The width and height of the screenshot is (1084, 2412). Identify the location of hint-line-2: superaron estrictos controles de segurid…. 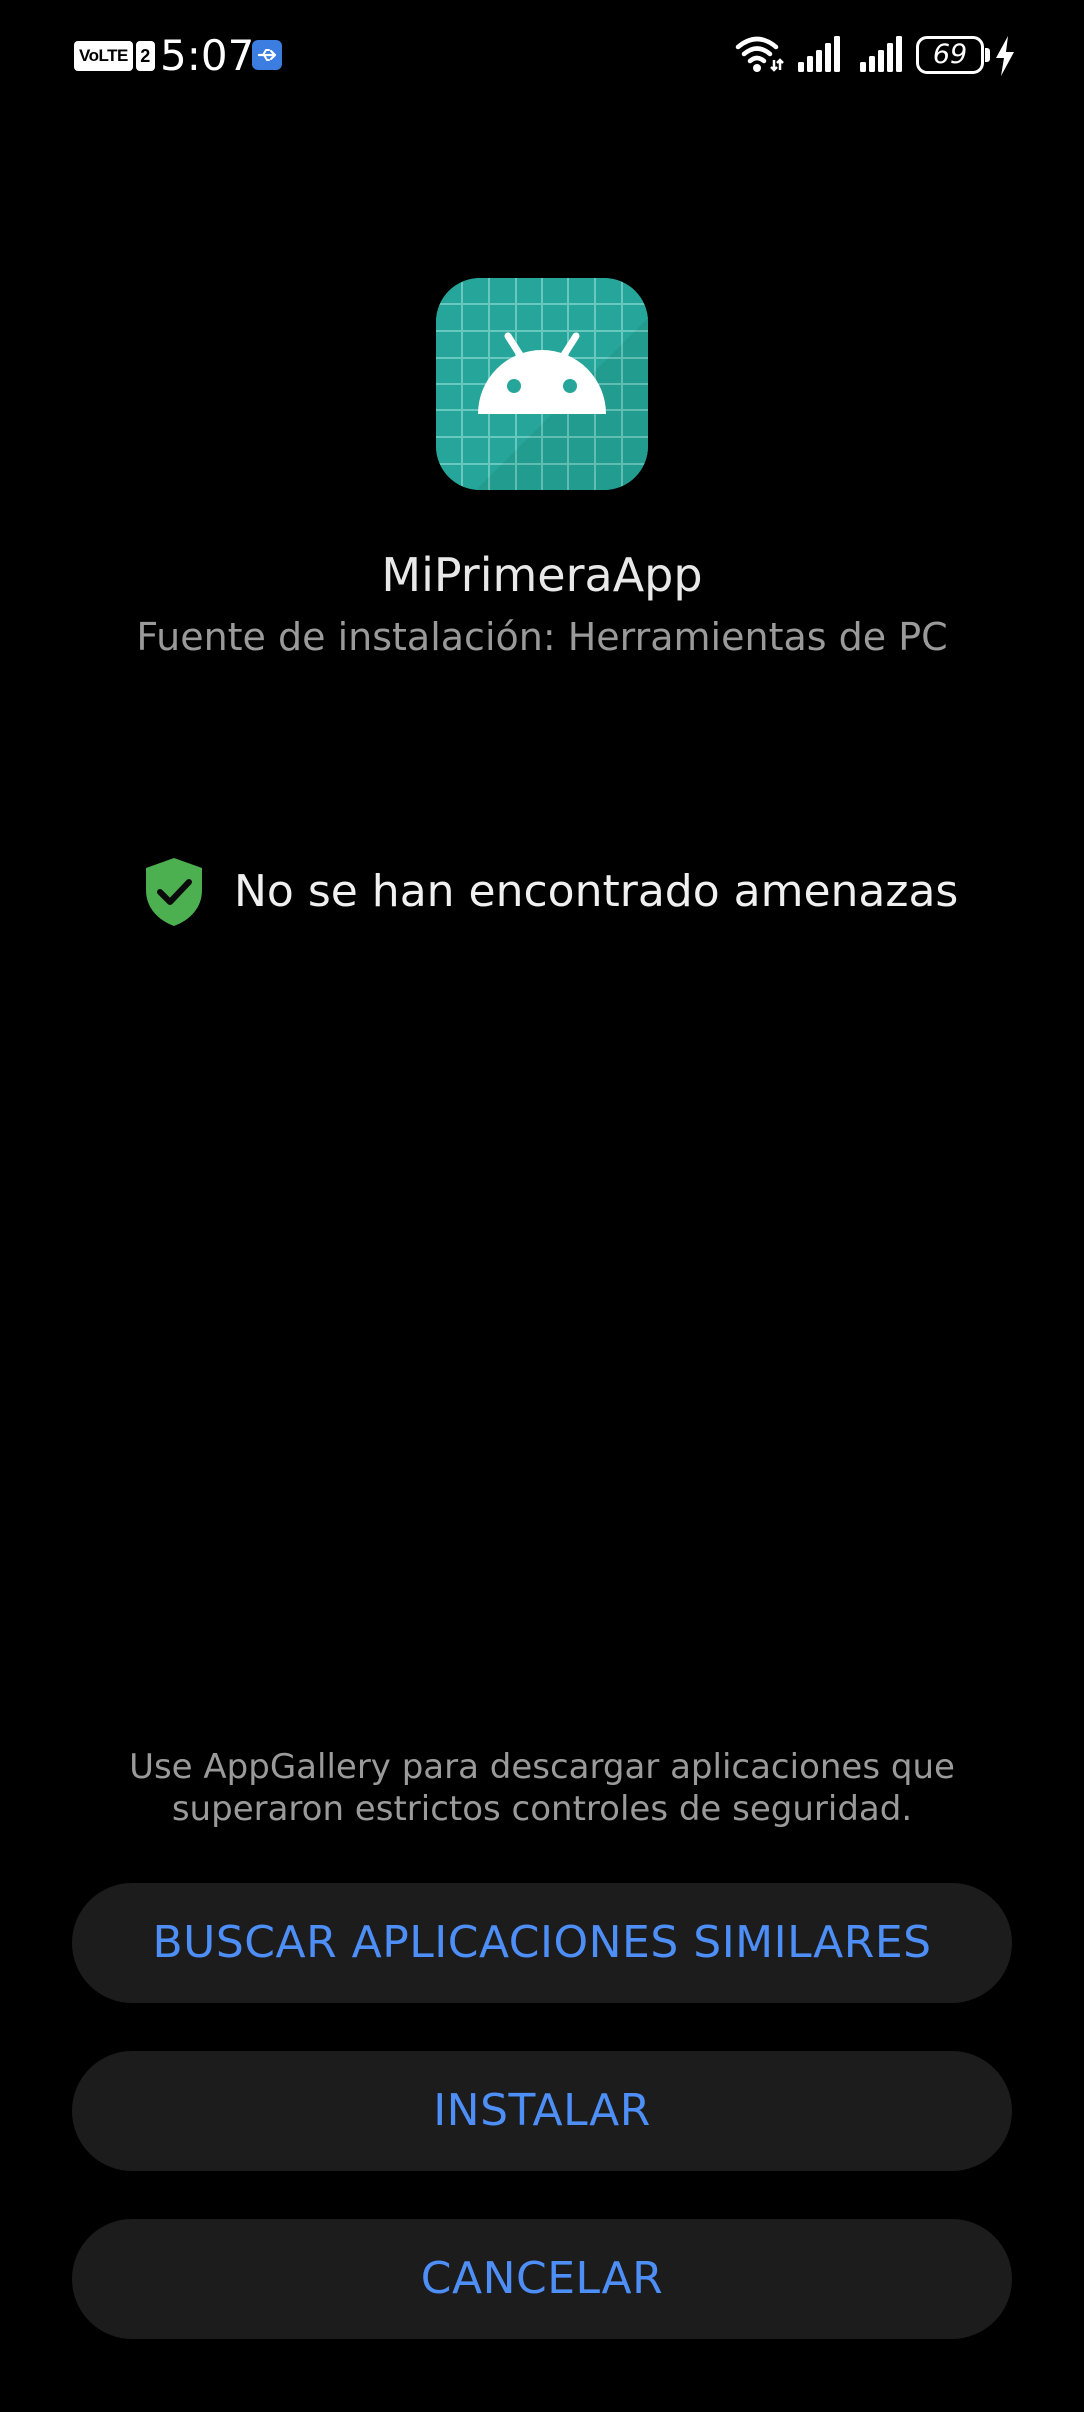
(542, 1809).